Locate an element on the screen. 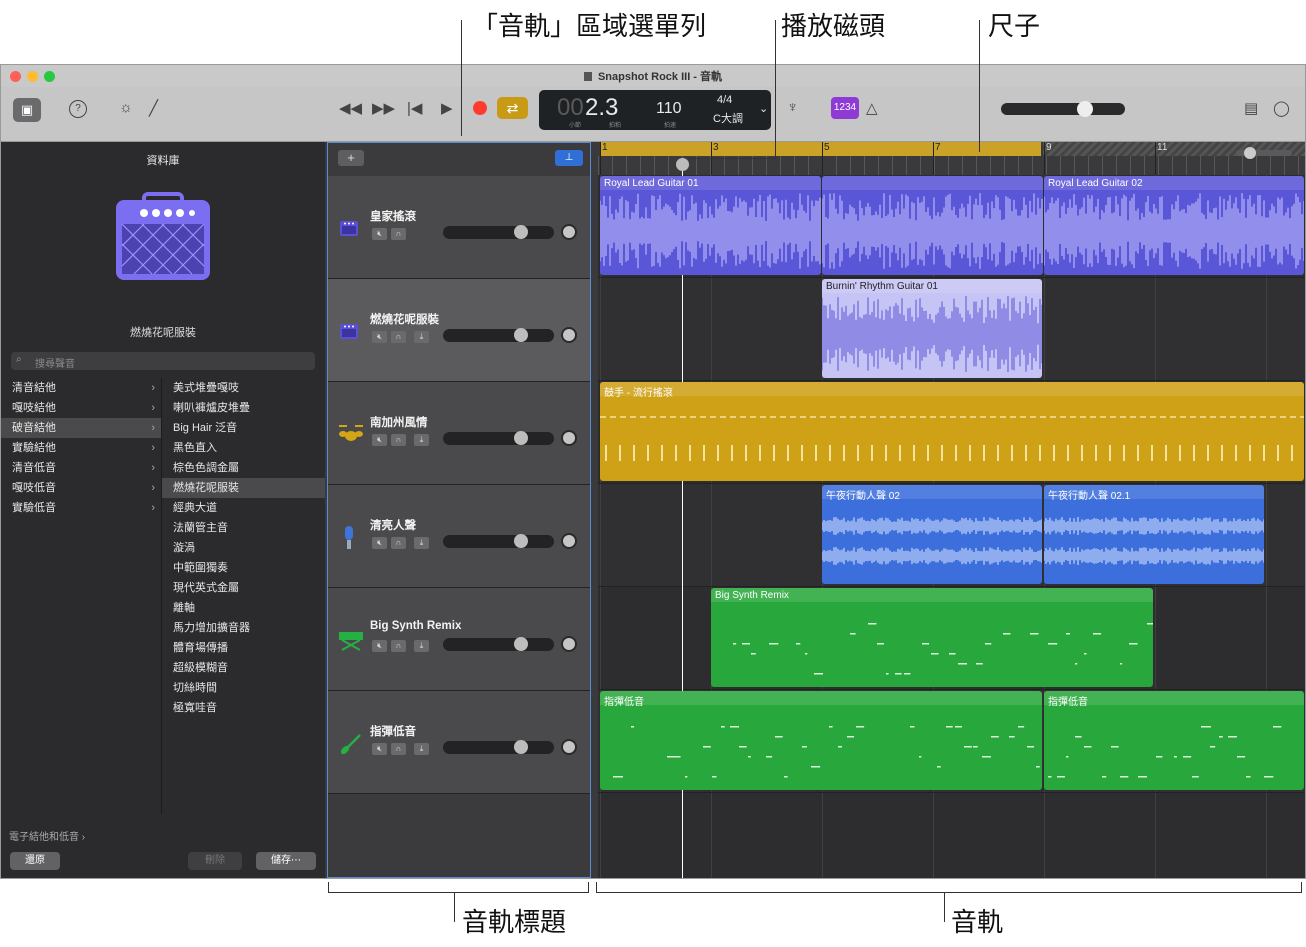  footer-path: 電子結他和低音 › is located at coordinates (47, 835).